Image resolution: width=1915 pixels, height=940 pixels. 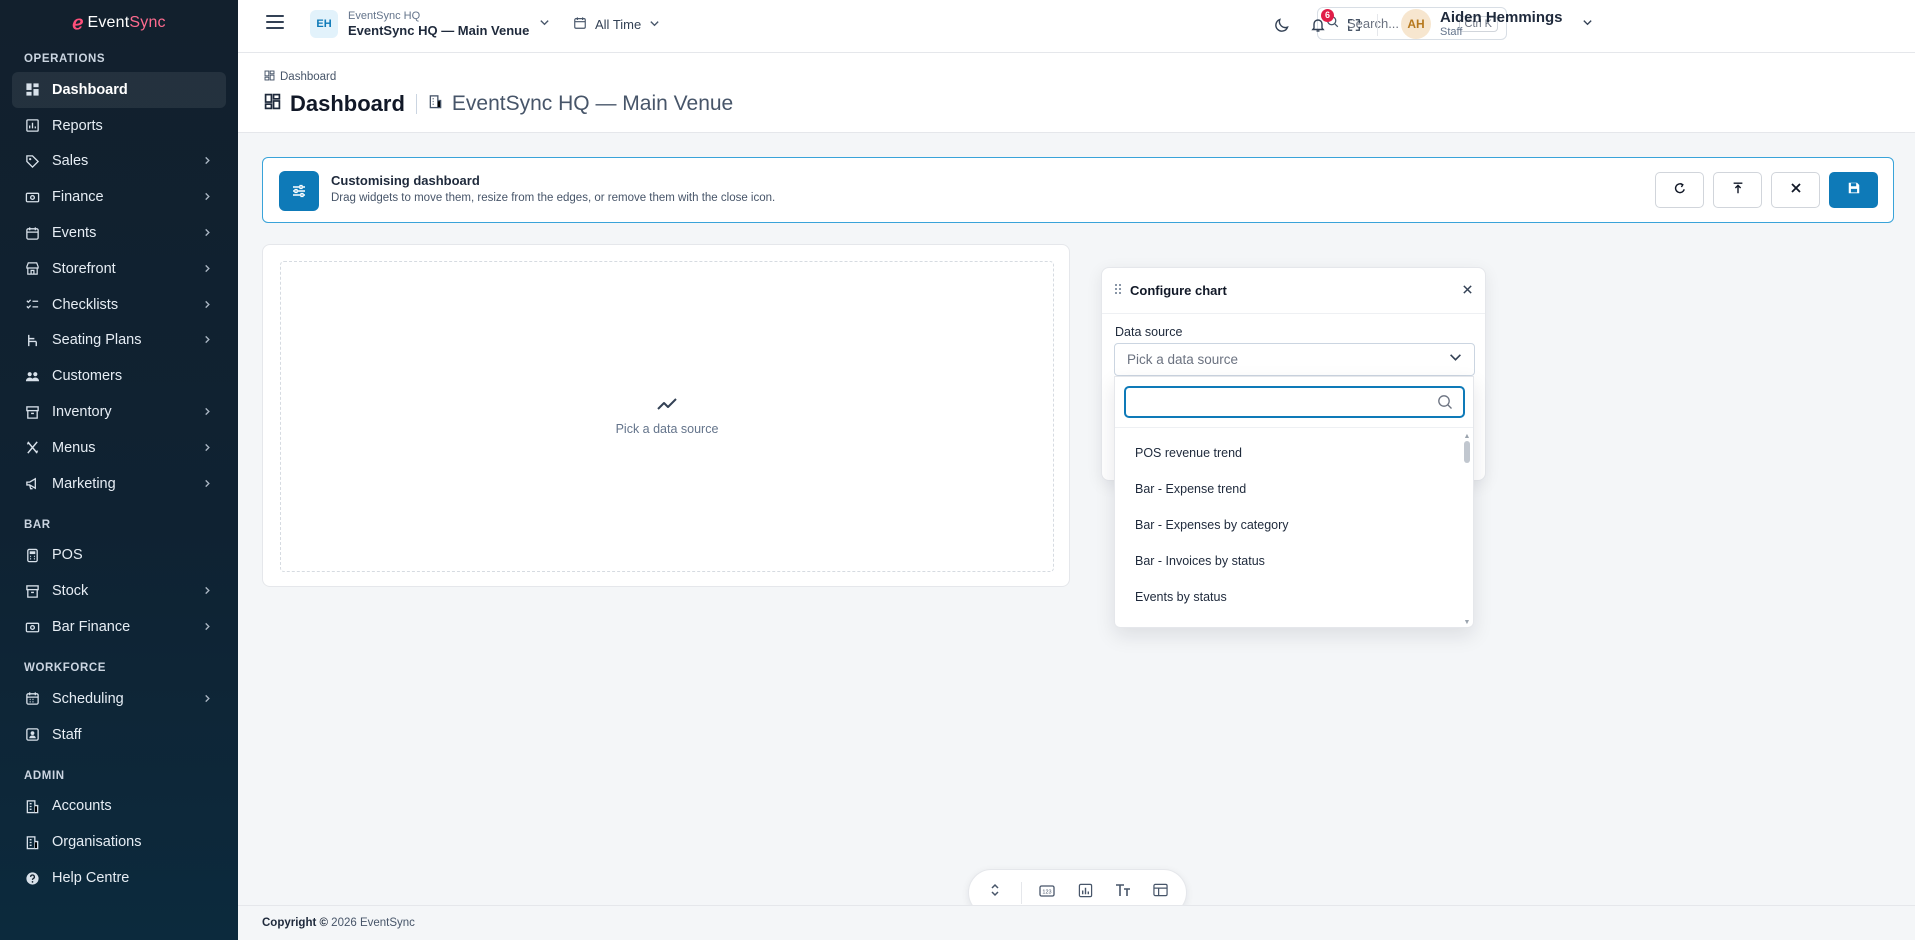 I want to click on page-title: Dashboard, so click(x=347, y=103).